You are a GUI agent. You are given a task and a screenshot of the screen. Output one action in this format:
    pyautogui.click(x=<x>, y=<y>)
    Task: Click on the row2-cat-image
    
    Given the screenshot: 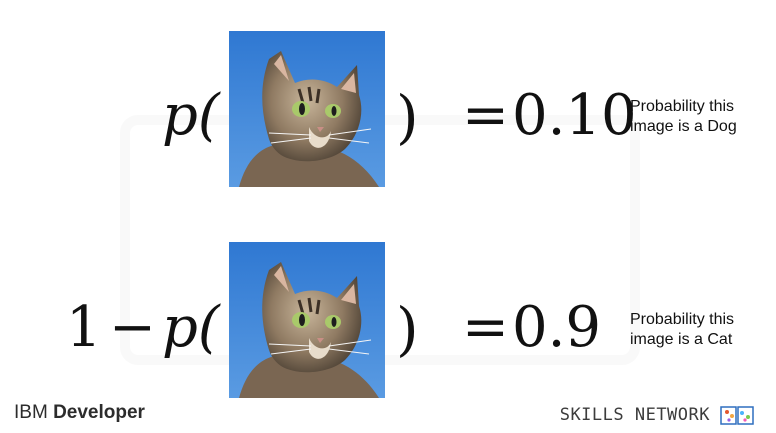 What is the action you would take?
    pyautogui.click(x=307, y=320)
    